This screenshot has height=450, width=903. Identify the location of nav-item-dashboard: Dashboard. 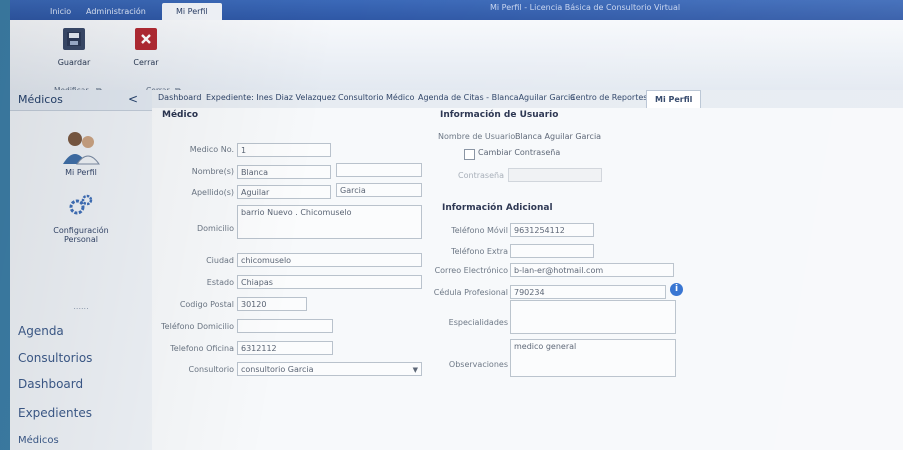
(85, 384).